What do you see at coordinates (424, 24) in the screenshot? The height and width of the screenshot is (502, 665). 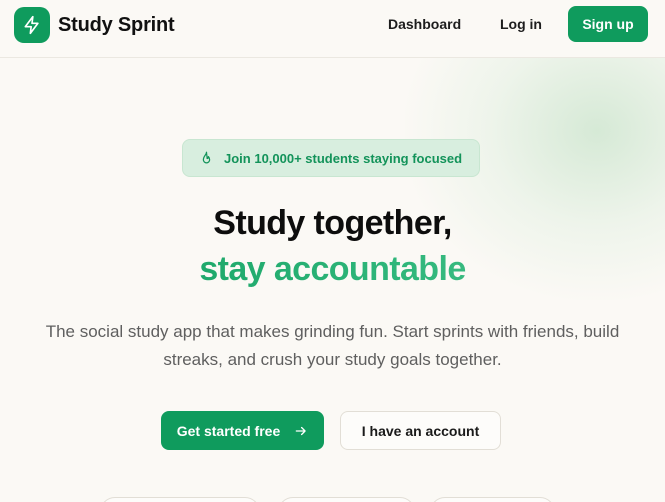 I see `nav-dashboard-link: Dashboard` at bounding box center [424, 24].